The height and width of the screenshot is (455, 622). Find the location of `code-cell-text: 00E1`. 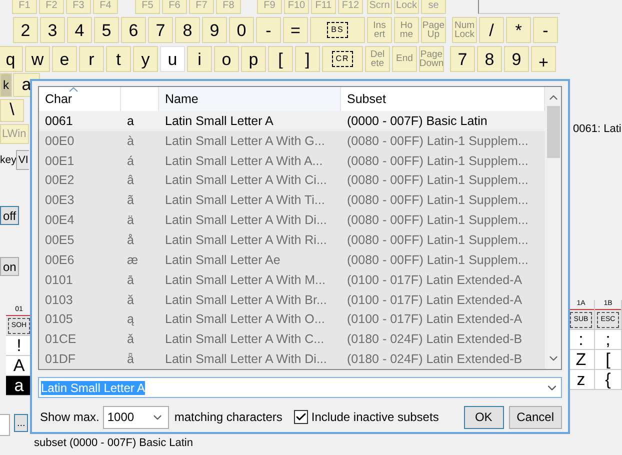

code-cell-text: 00E1 is located at coordinates (60, 161).